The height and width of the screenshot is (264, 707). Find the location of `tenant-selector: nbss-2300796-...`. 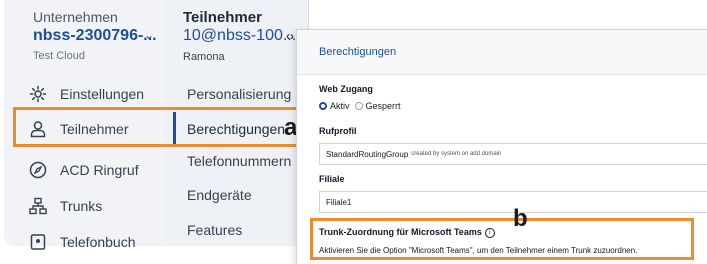

tenant-selector: nbss-2300796-... is located at coordinates (95, 36).